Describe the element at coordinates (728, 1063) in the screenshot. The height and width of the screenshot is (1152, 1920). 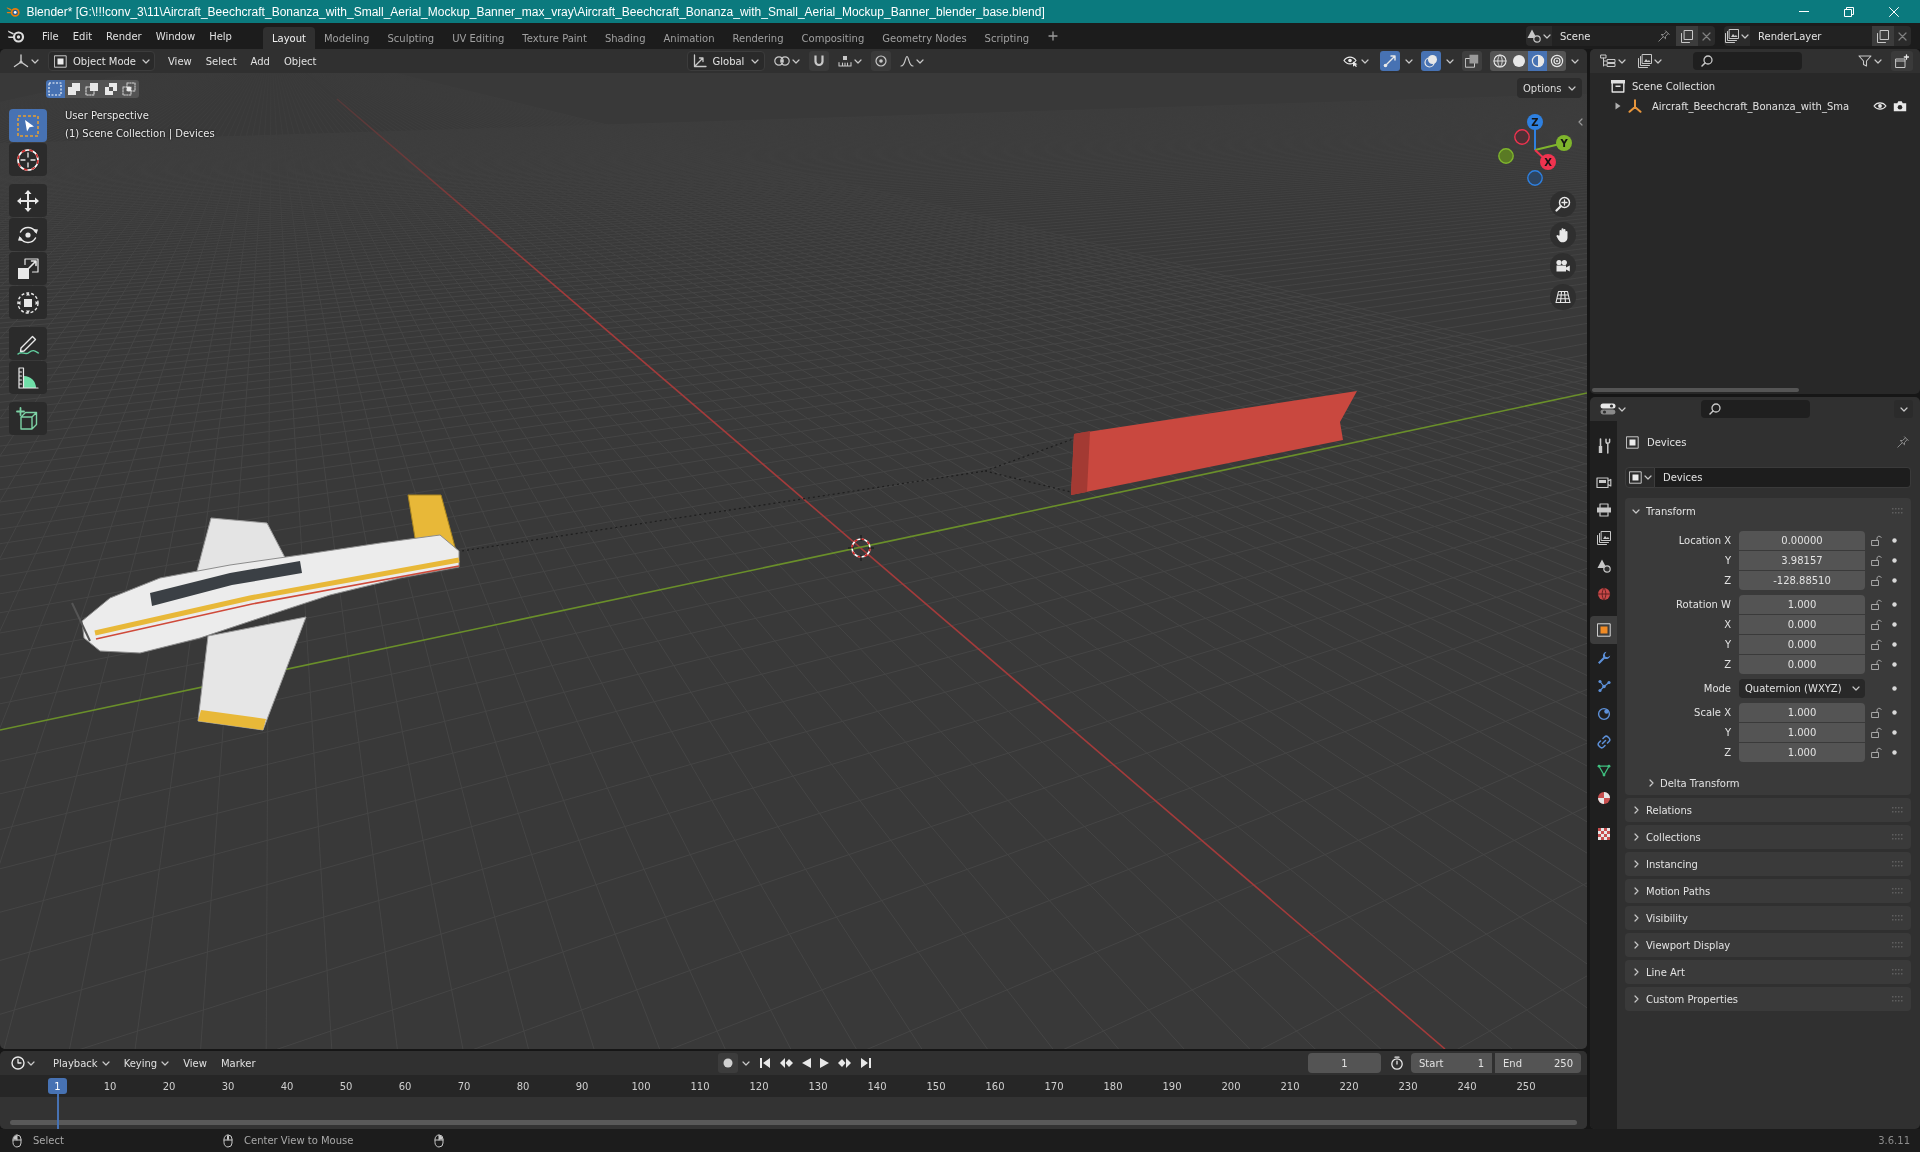
I see `auto-keying-toggle` at that location.